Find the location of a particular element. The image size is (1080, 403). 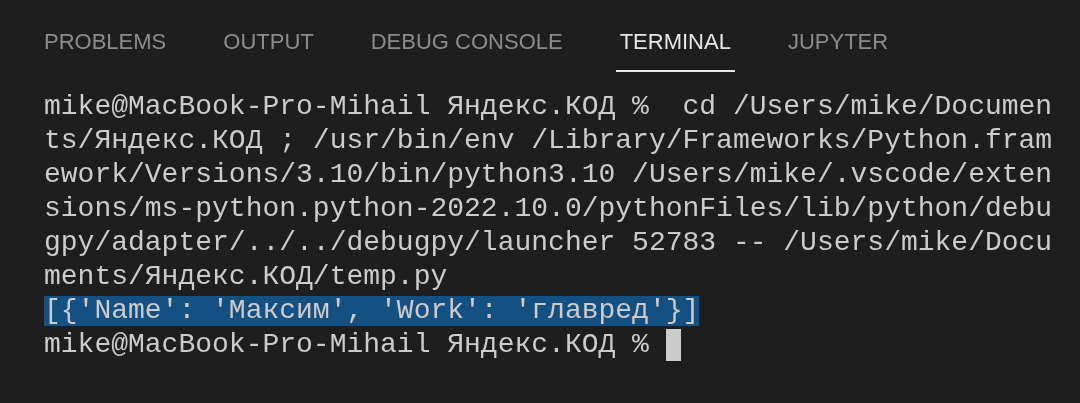

panel-tab: TERMINAL is located at coordinates (675, 48).